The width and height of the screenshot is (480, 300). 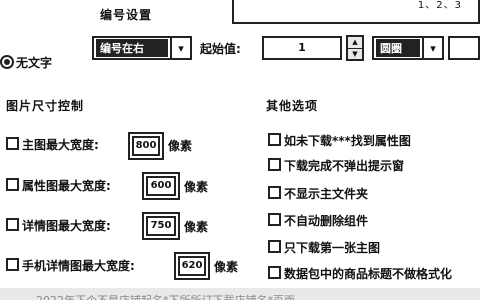 I want to click on main-image-width-value: 800, so click(x=146, y=146).